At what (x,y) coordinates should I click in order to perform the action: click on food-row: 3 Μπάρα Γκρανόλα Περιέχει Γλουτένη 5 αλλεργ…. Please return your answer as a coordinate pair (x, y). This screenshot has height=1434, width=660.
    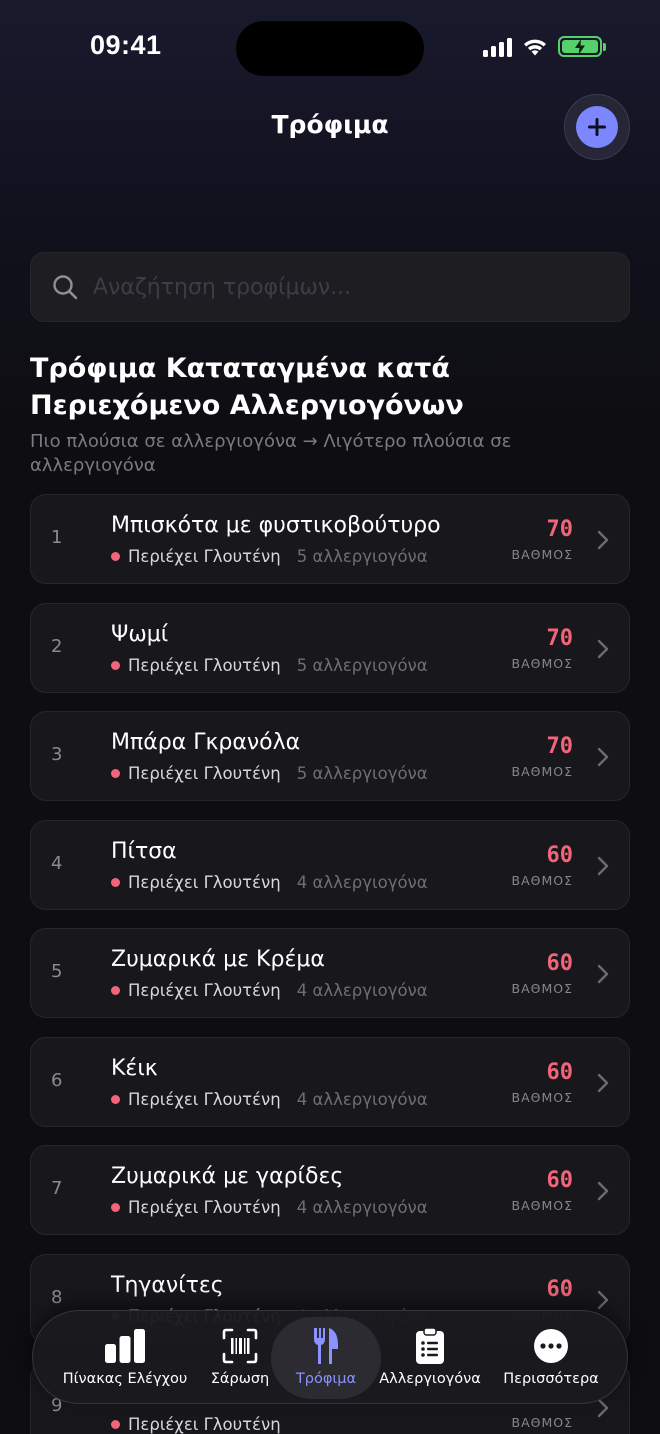
    Looking at the image, I should click on (330, 756).